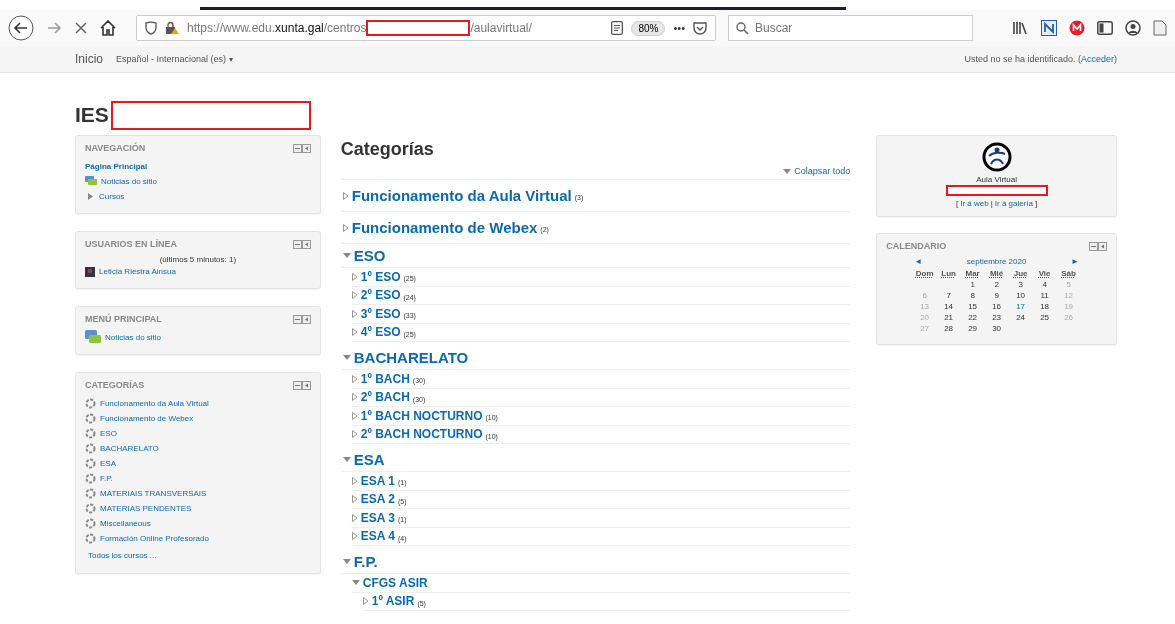 This screenshot has height=624, width=1175. Describe the element at coordinates (154, 538) in the screenshot. I see `block-link: Formación Online Profesorado` at that location.